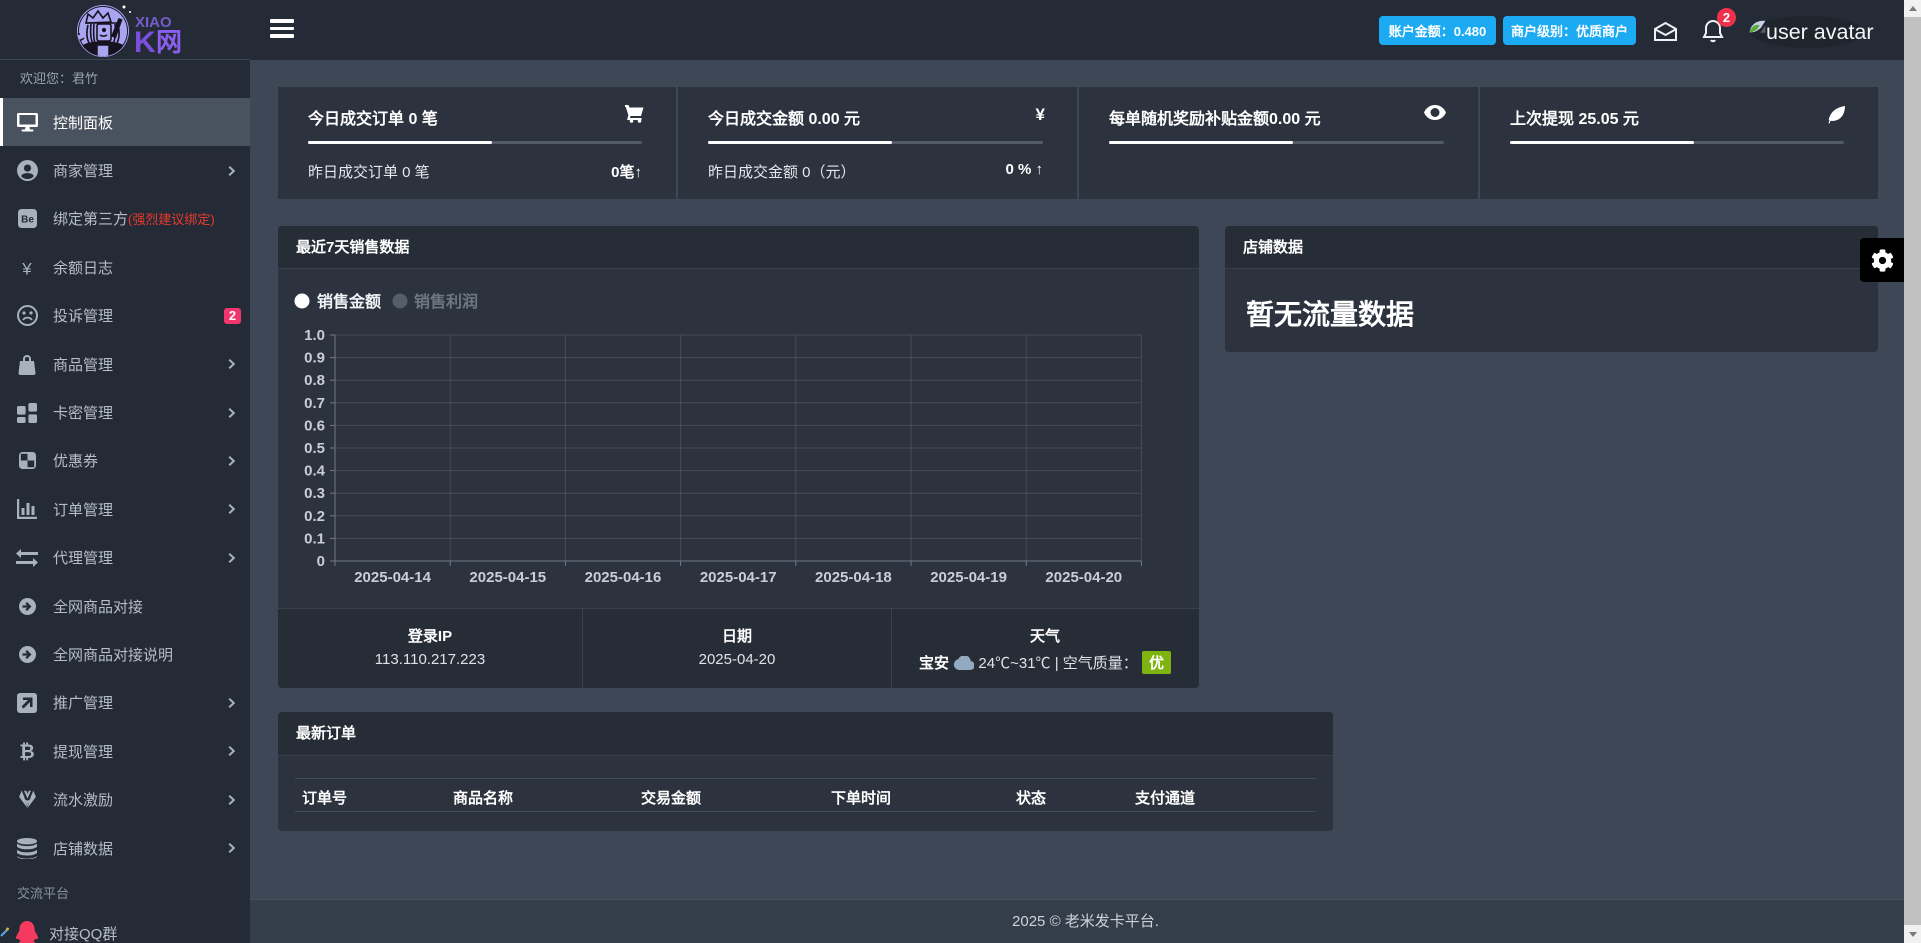  Describe the element at coordinates (507, 577) in the screenshot. I see `svg-text: 2025-04-15` at that location.